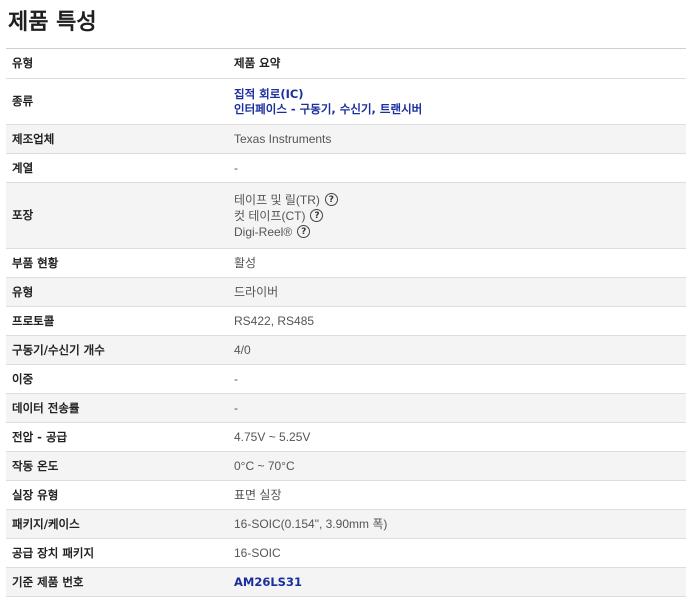  I want to click on packaging-option-ct: 컷 테이프(CT) ?, so click(457, 216).